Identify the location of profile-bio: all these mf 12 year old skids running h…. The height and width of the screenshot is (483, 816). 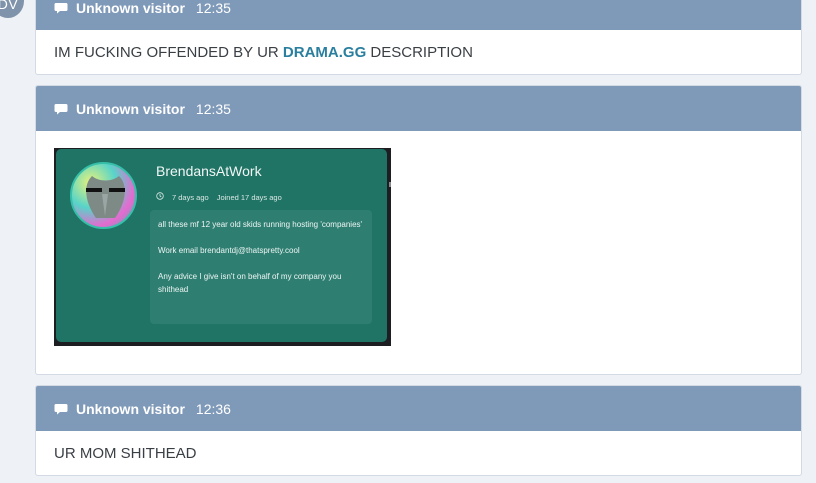
(261, 267).